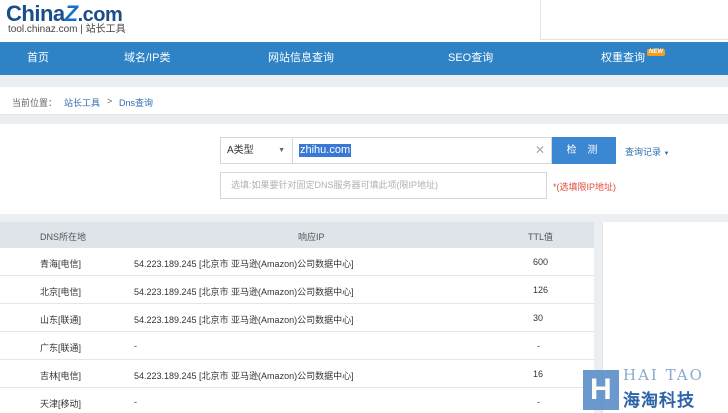  What do you see at coordinates (61, 376) in the screenshot?
I see `cell-location: 吉林[电信]` at bounding box center [61, 376].